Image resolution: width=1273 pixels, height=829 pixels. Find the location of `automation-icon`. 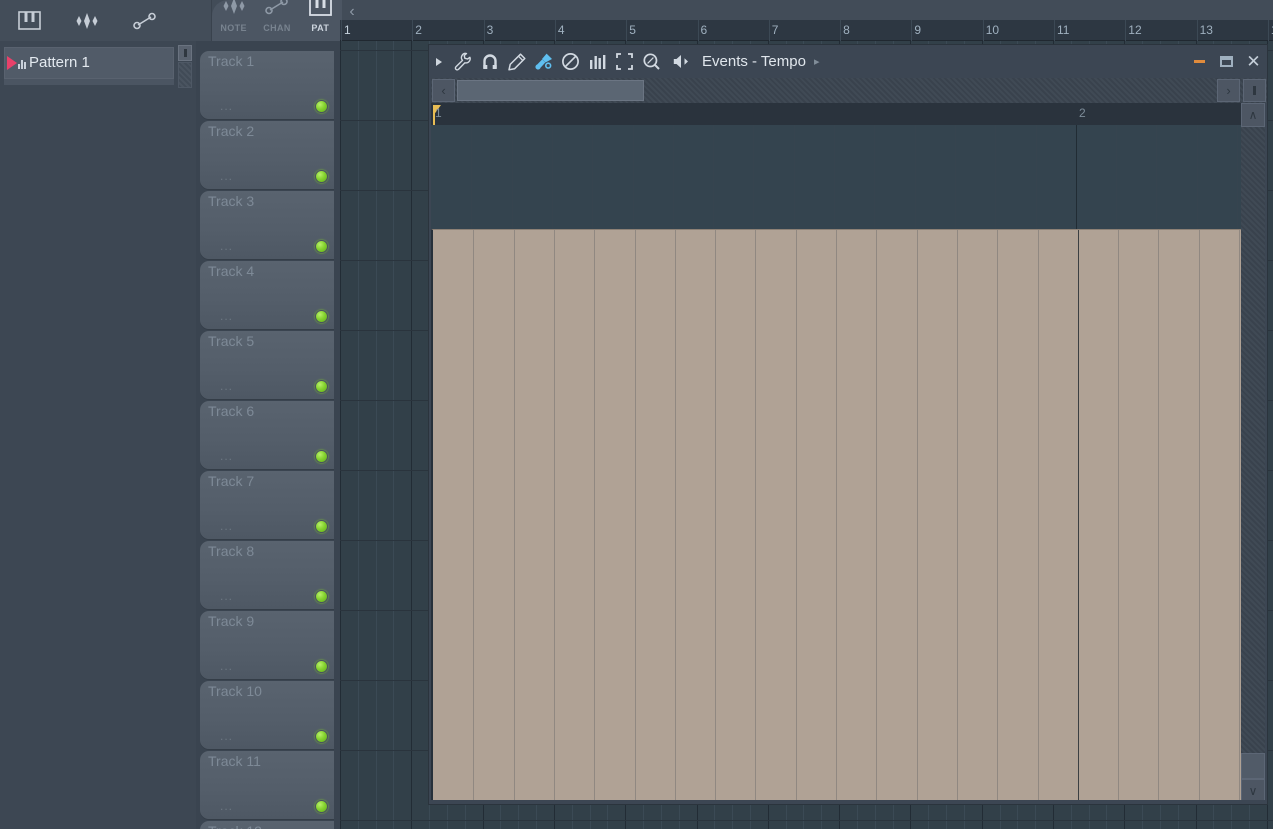

automation-icon is located at coordinates (145, 20).